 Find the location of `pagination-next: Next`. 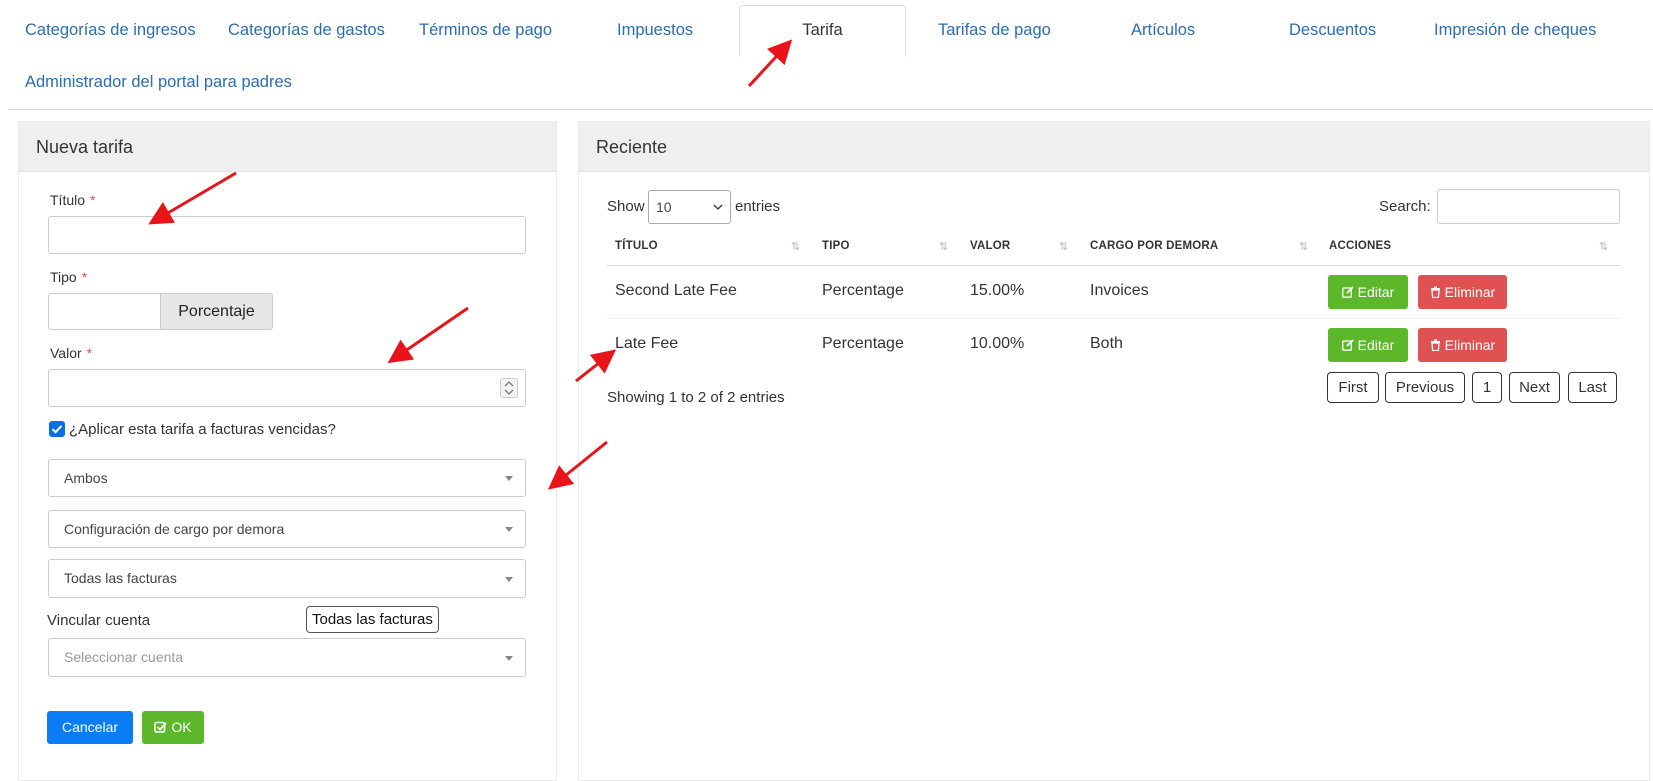

pagination-next: Next is located at coordinates (1534, 387).